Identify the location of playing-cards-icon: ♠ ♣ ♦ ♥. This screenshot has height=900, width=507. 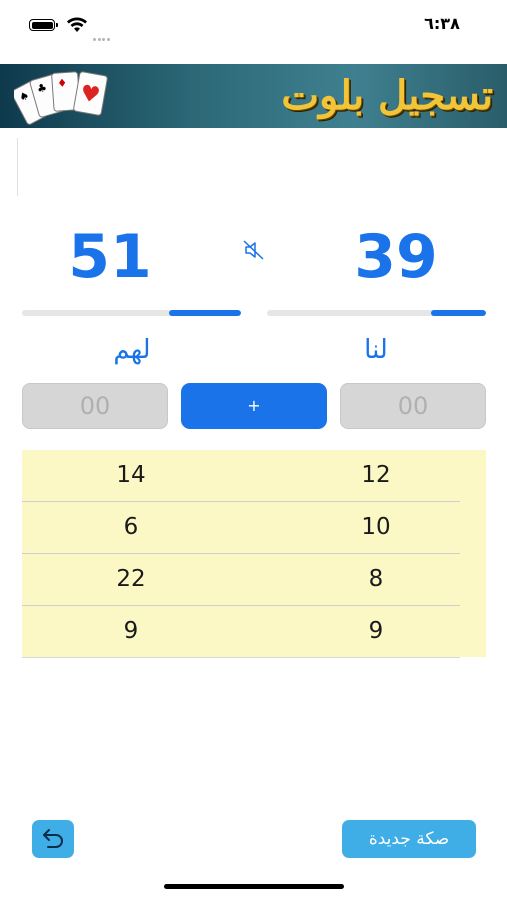
(61, 98).